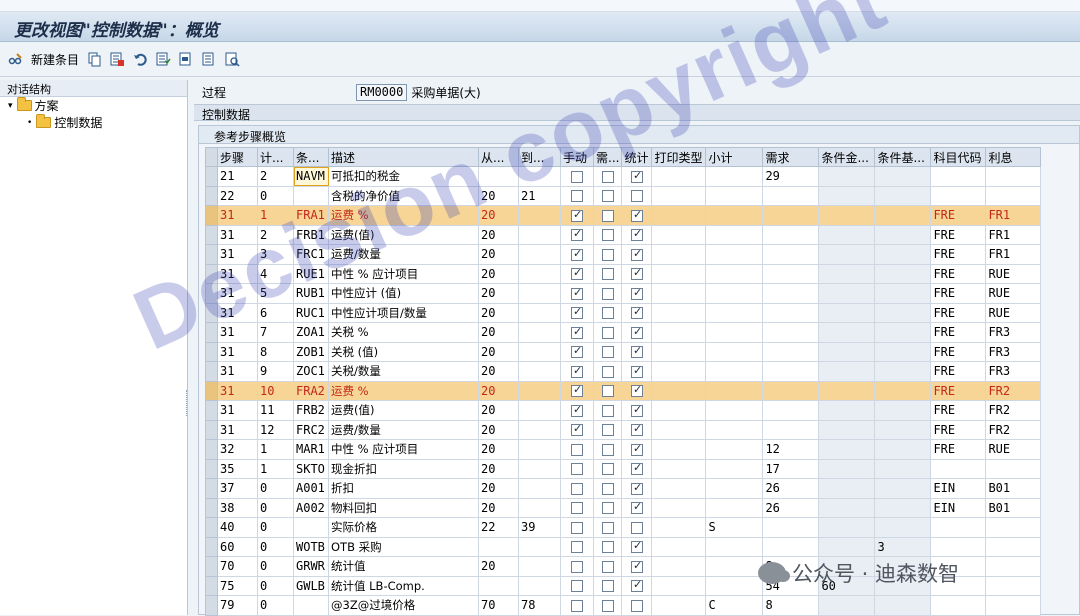  What do you see at coordinates (1013, 507) in the screenshot?
I see `accrual-cell: B01` at bounding box center [1013, 507].